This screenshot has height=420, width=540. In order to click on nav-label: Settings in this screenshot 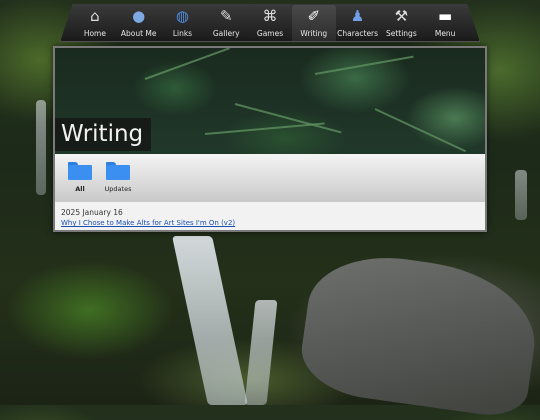, I will do `click(401, 33)`.